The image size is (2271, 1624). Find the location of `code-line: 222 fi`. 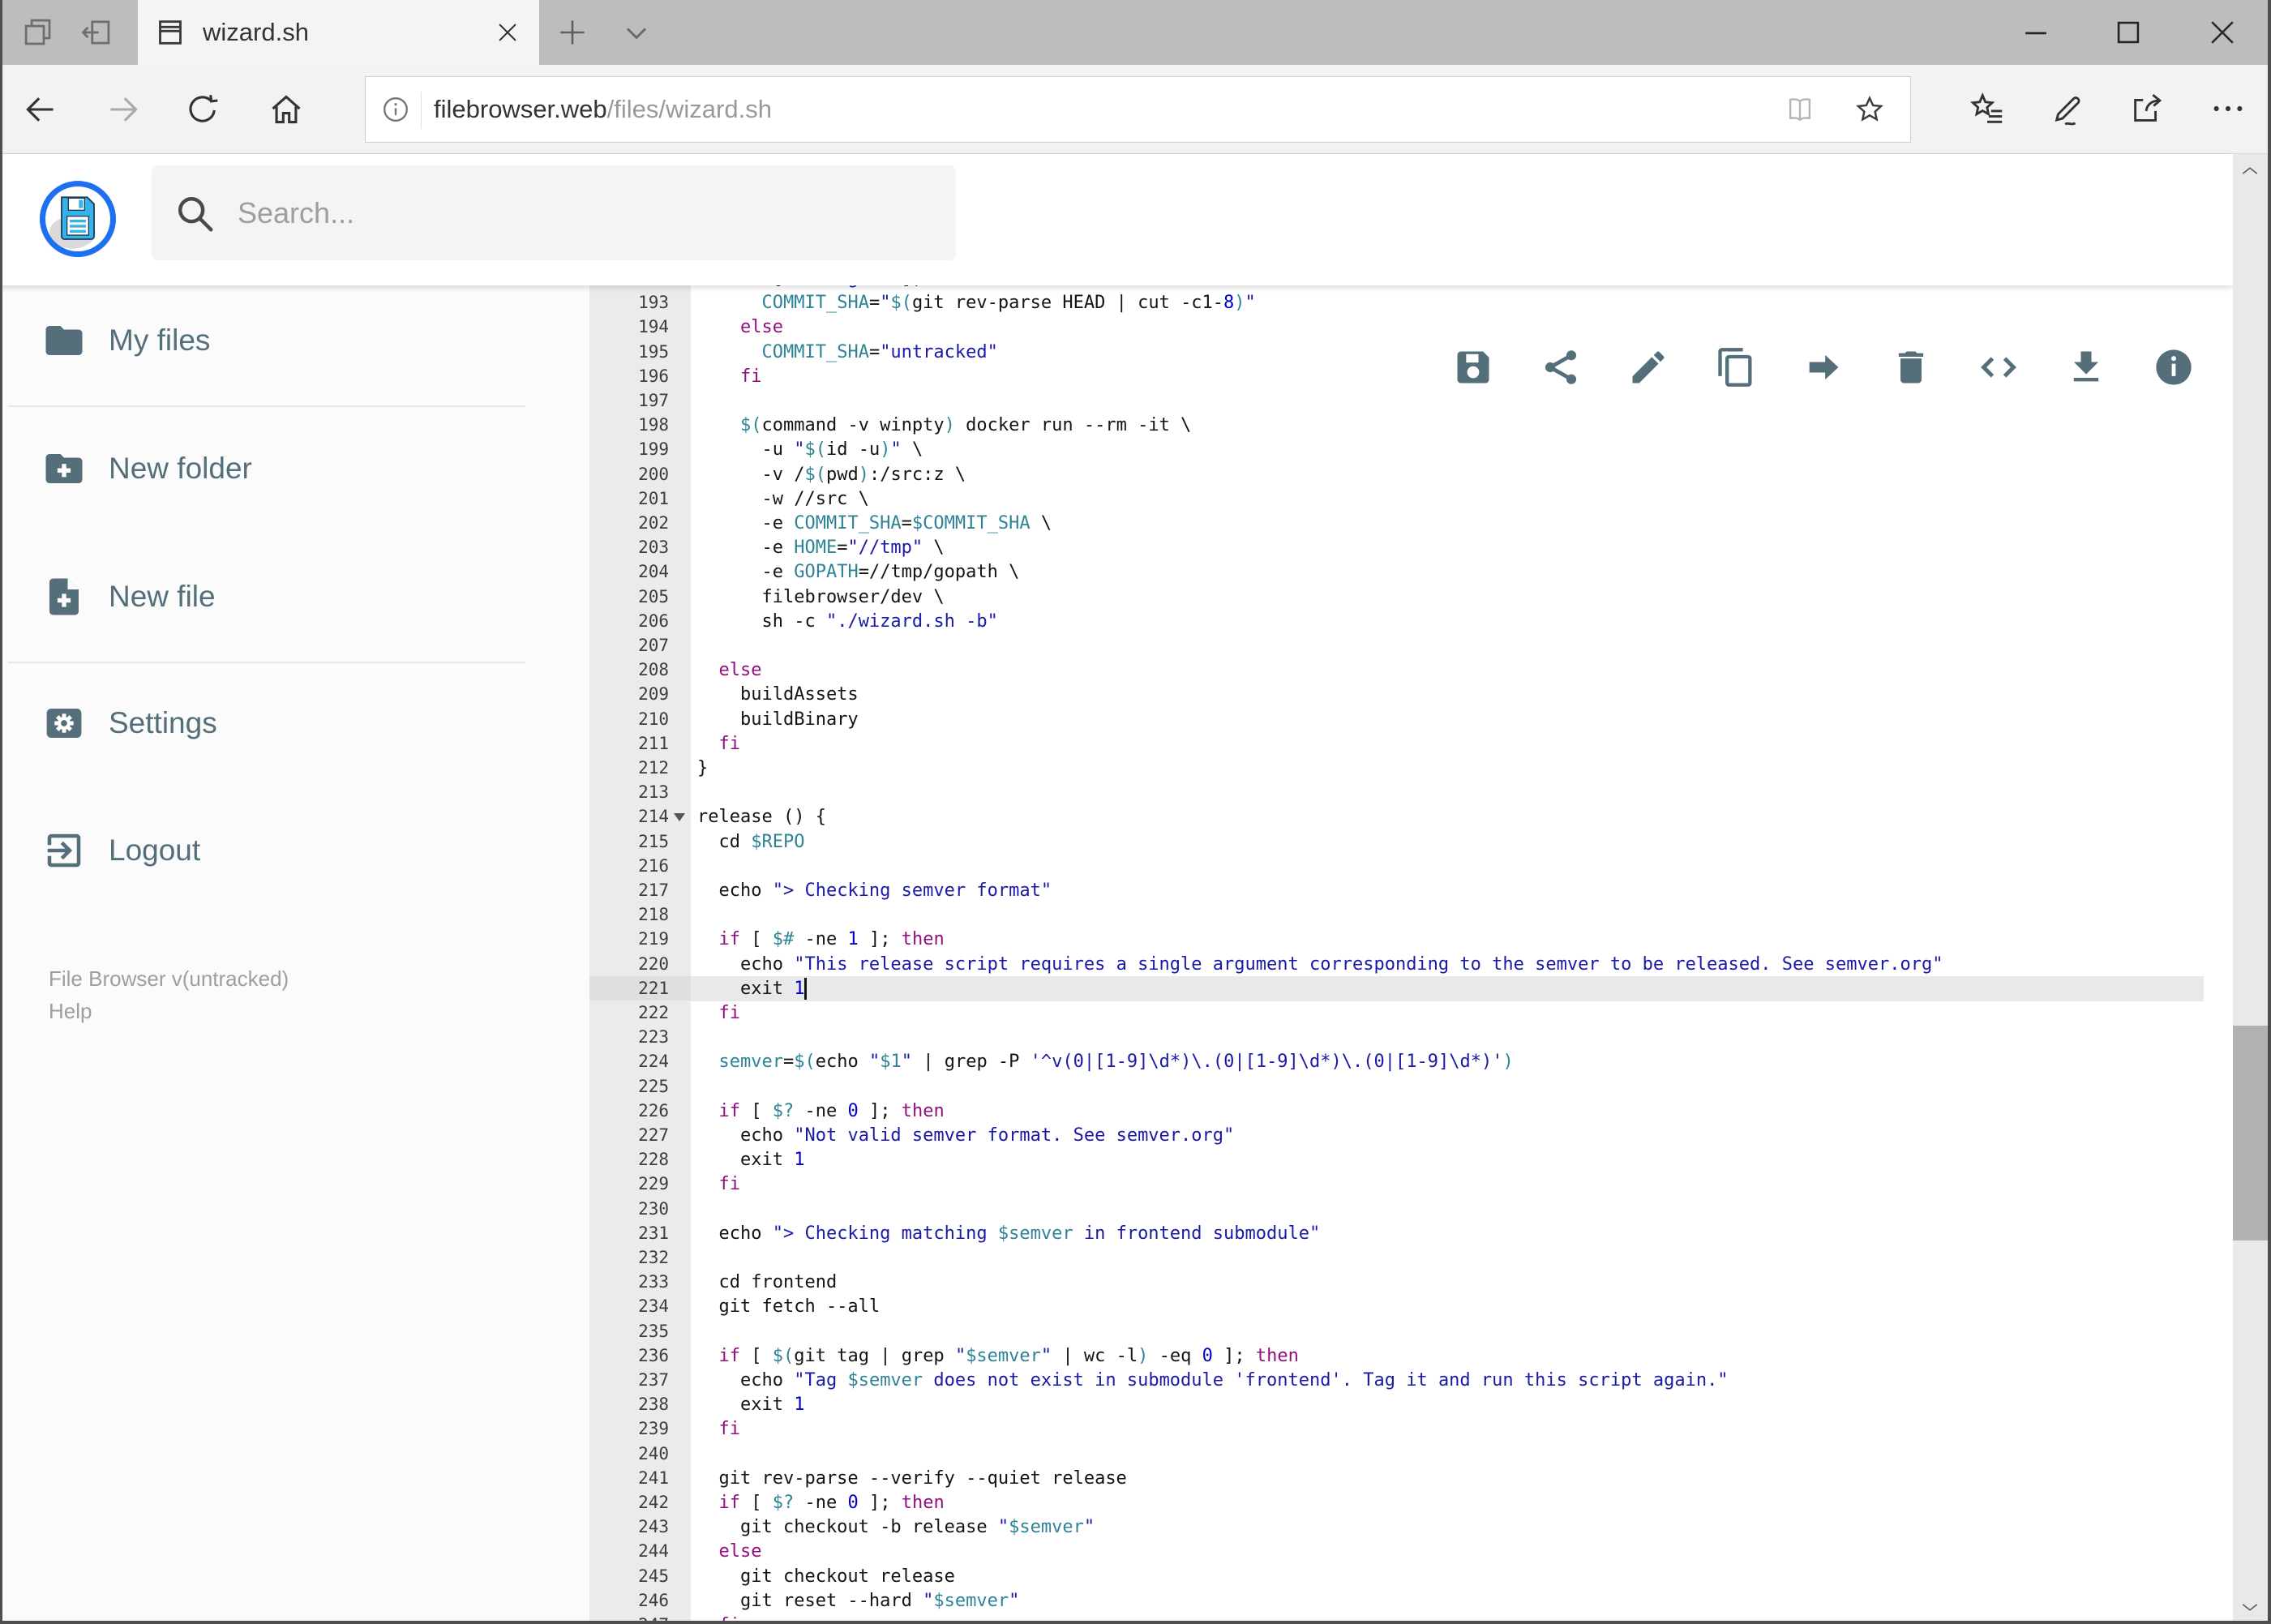

code-line: 222 fi is located at coordinates (1411, 1014).